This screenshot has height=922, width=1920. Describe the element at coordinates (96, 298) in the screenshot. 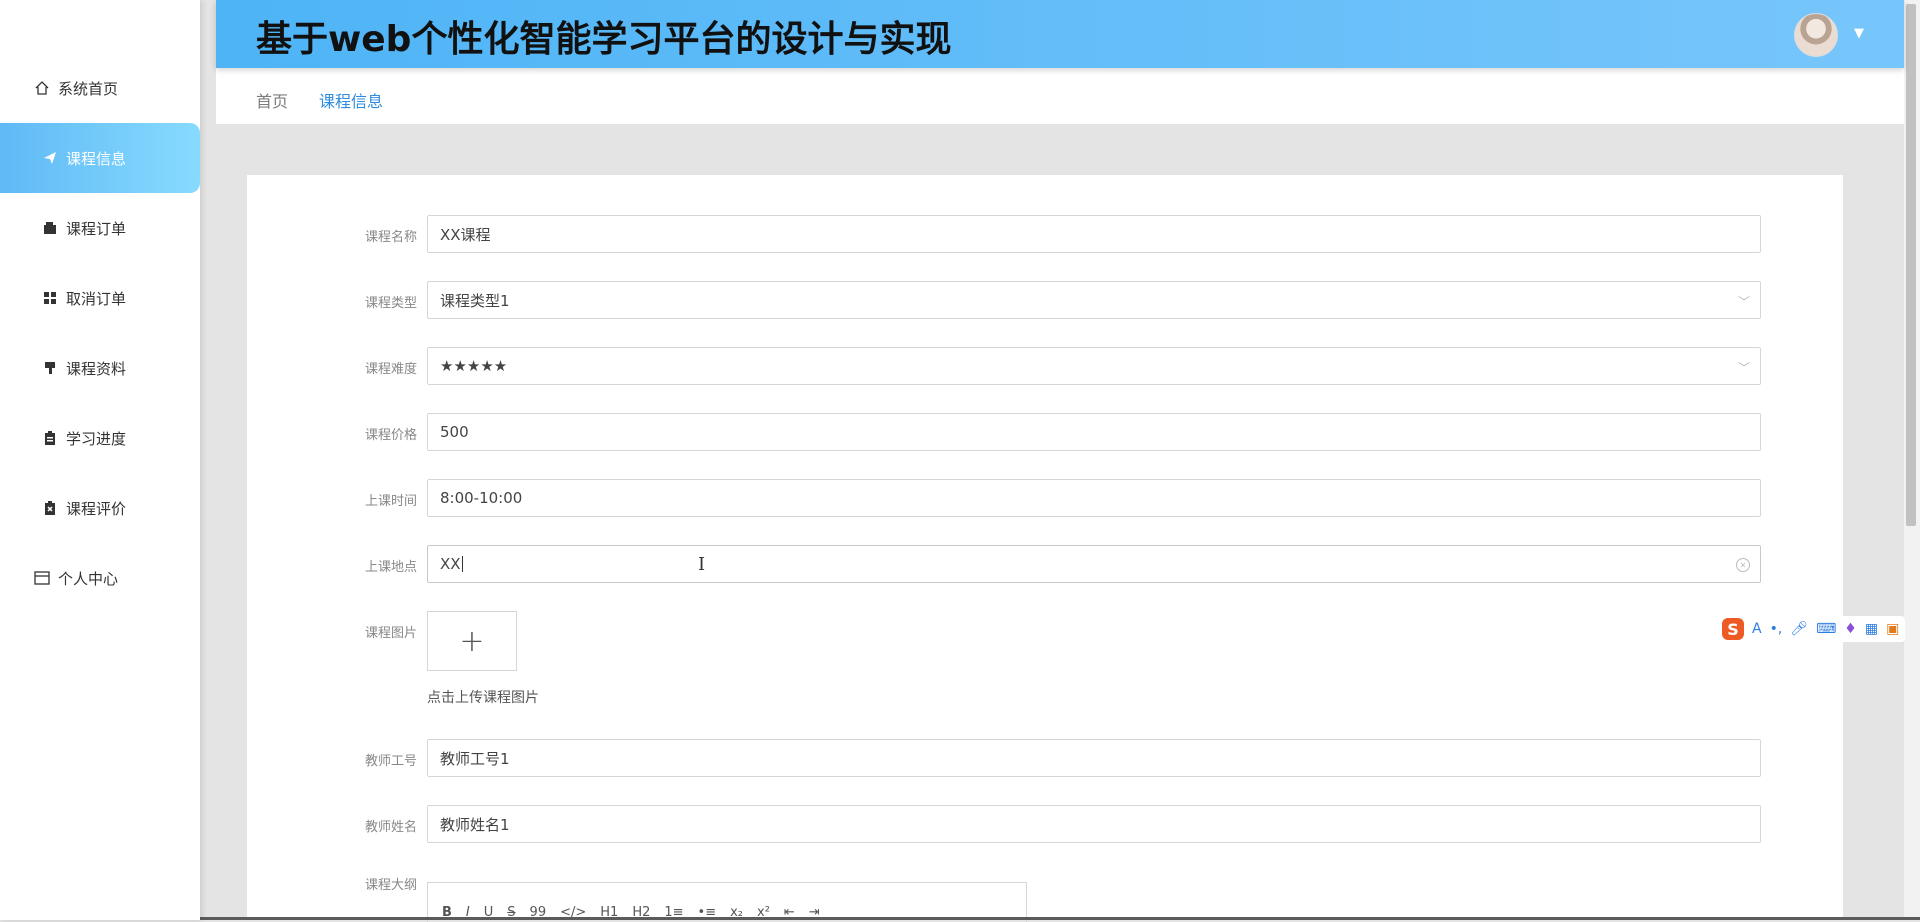

I see `sidebar-item-label: 取消订单` at that location.